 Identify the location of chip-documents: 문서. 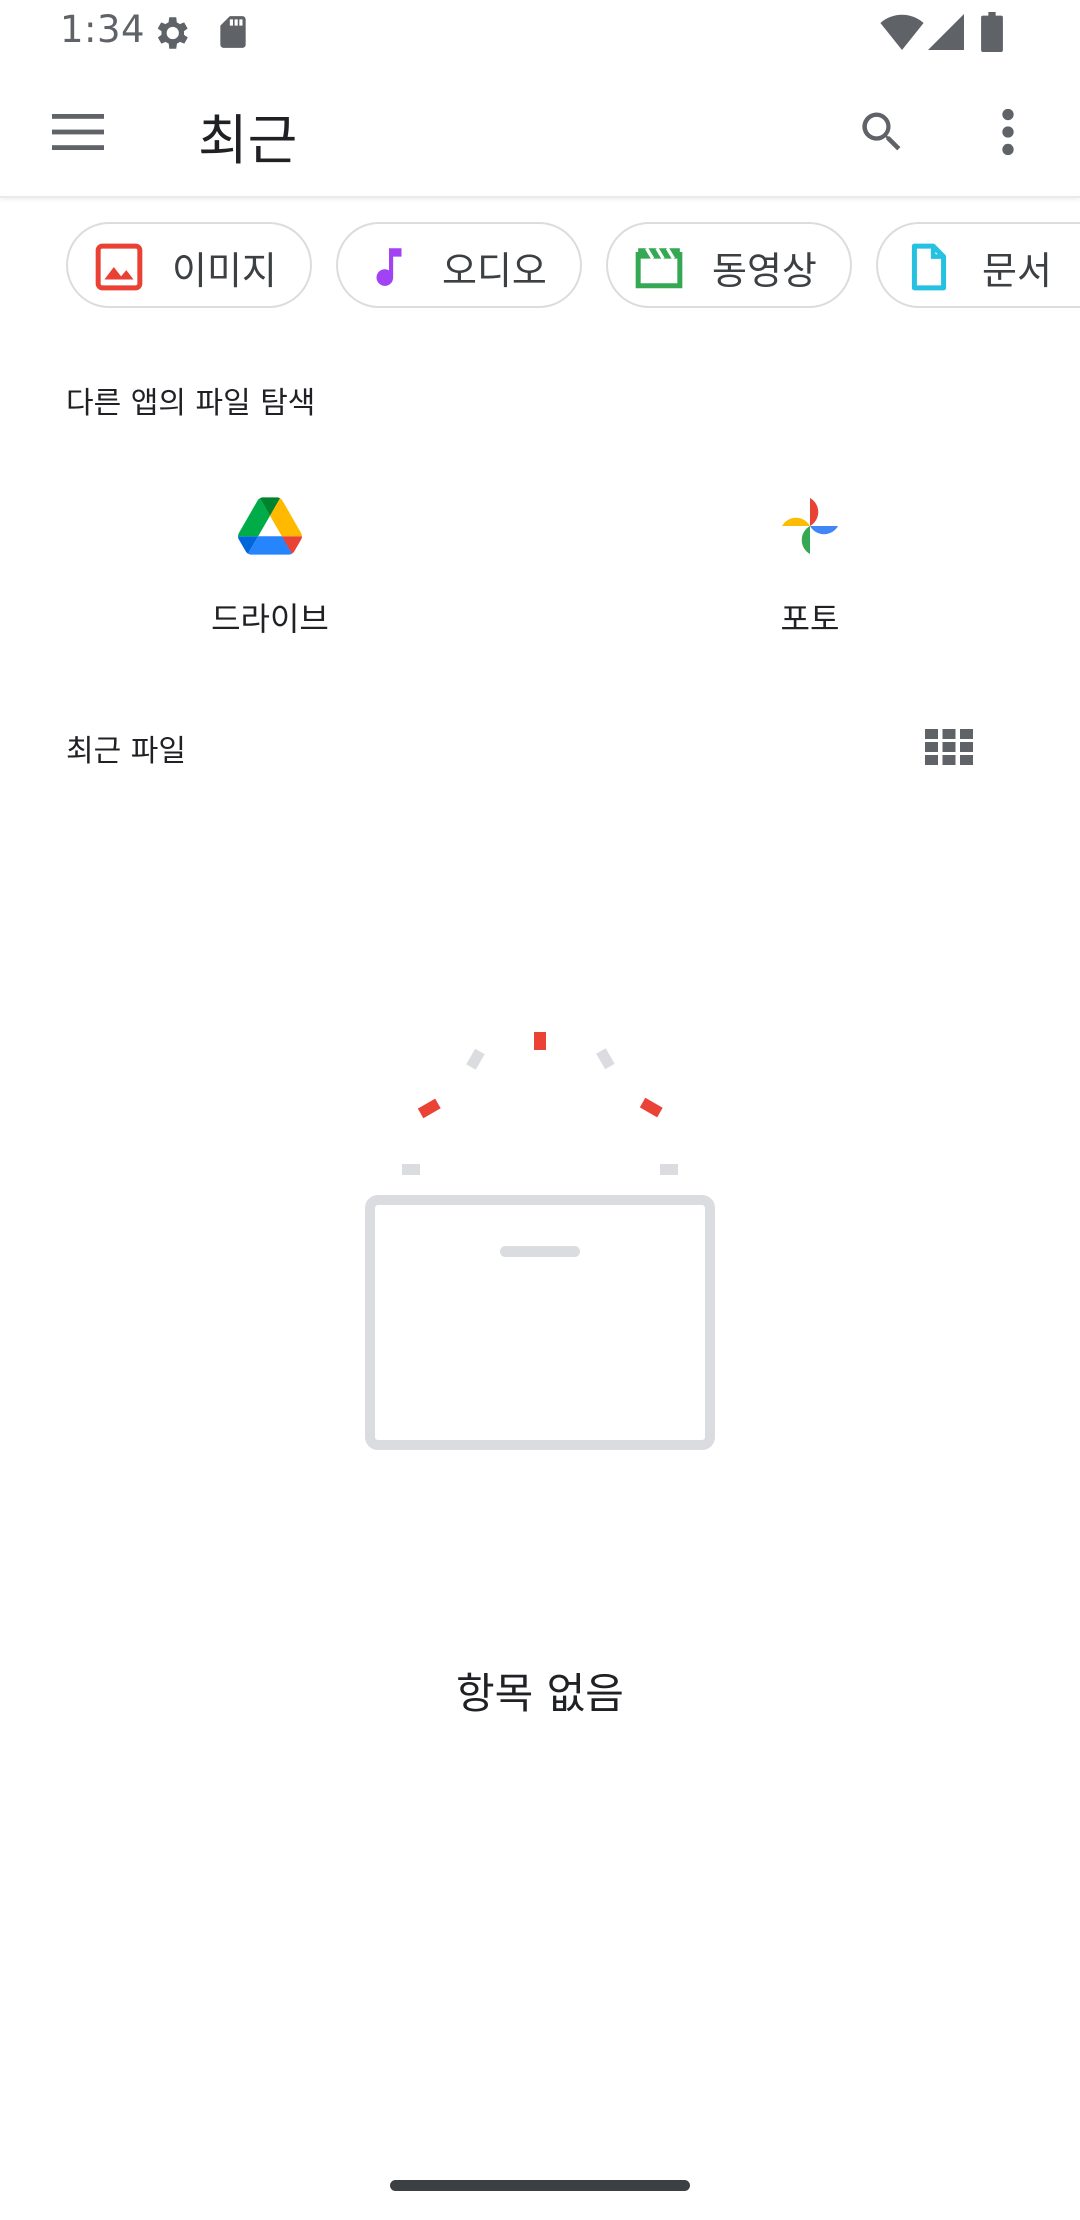
(978, 265).